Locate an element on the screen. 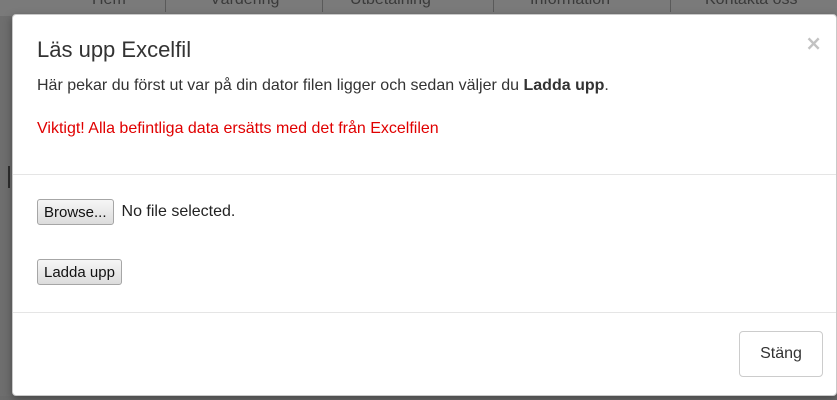  description-suffix: . is located at coordinates (606, 85).